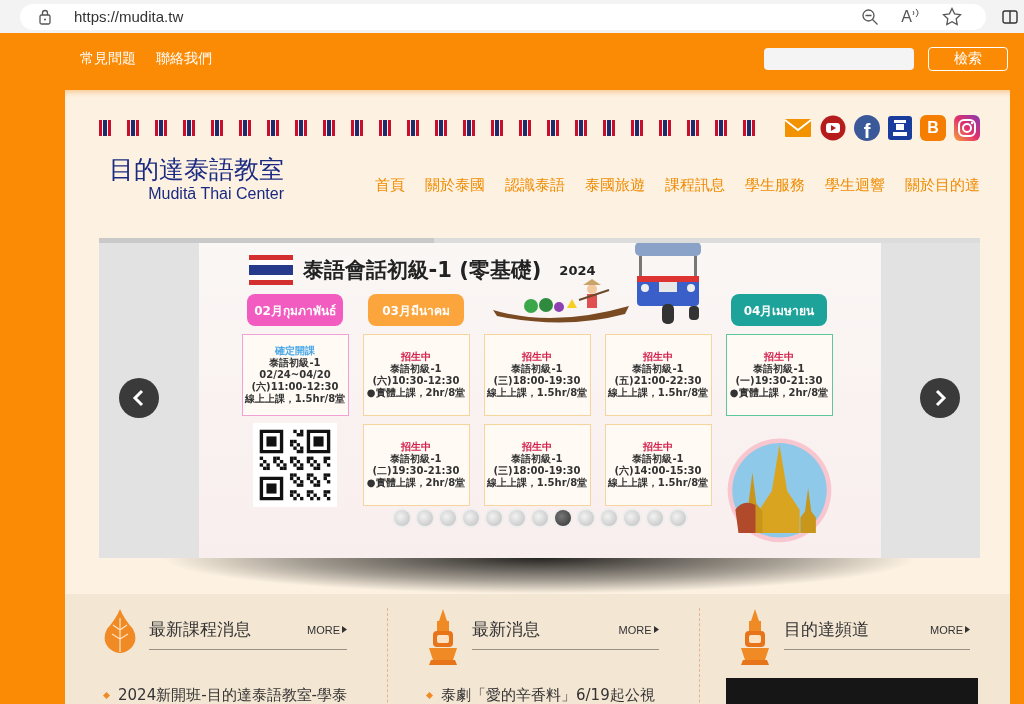  Describe the element at coordinates (45, 16) in the screenshot. I see `lock-icon` at that location.